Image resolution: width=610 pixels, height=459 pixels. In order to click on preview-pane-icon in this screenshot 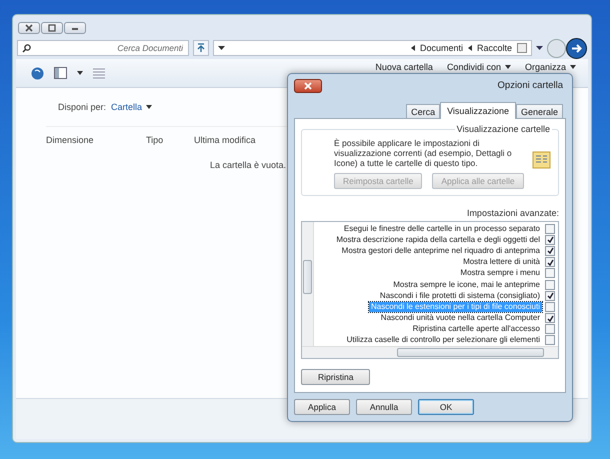, I will do `click(60, 73)`.